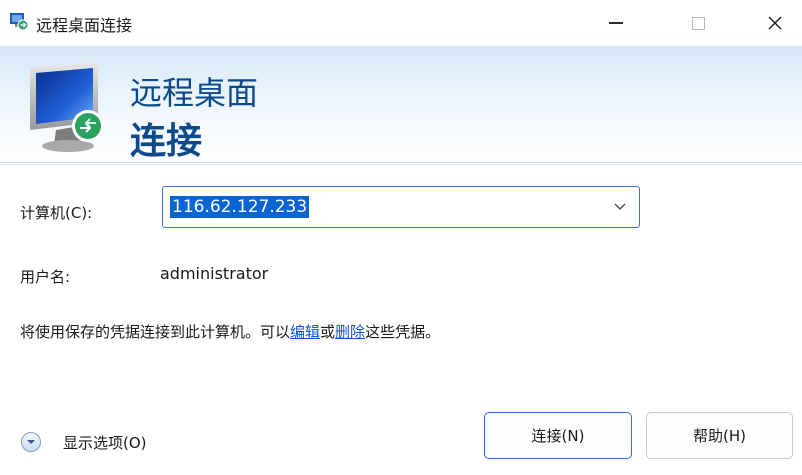  I want to click on close-icon, so click(775, 23).